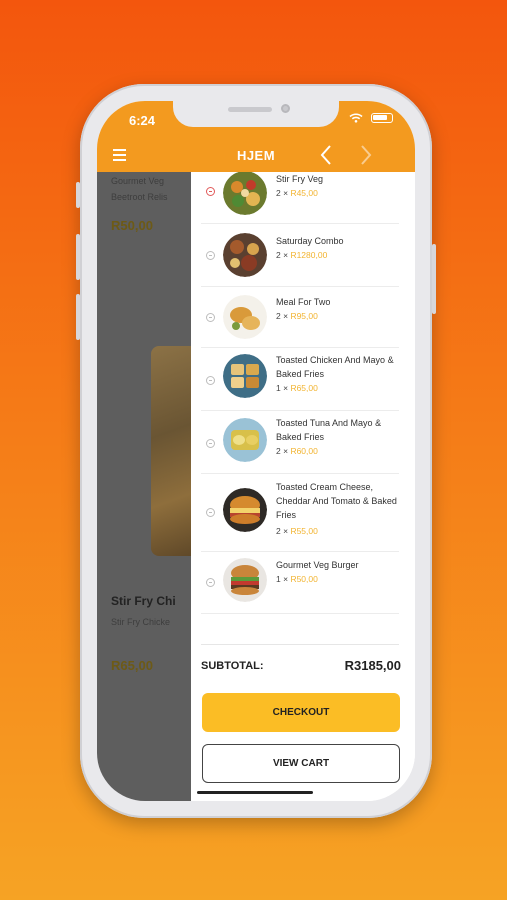 This screenshot has width=507, height=900. What do you see at coordinates (300, 179) in the screenshot?
I see `cart-item-name: Stir Fry Veg` at bounding box center [300, 179].